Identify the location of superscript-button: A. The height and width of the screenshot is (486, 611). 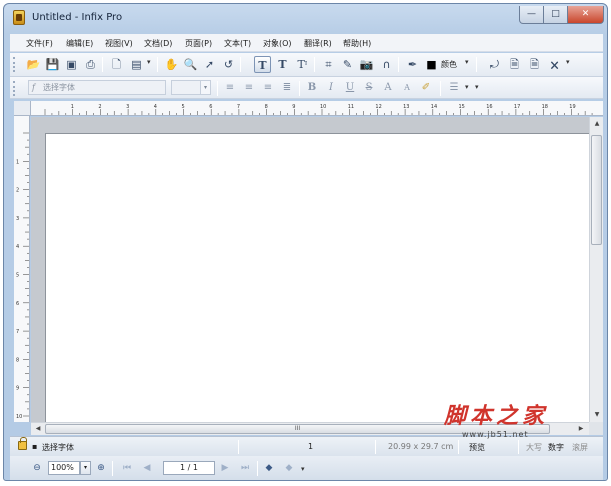
(388, 88).